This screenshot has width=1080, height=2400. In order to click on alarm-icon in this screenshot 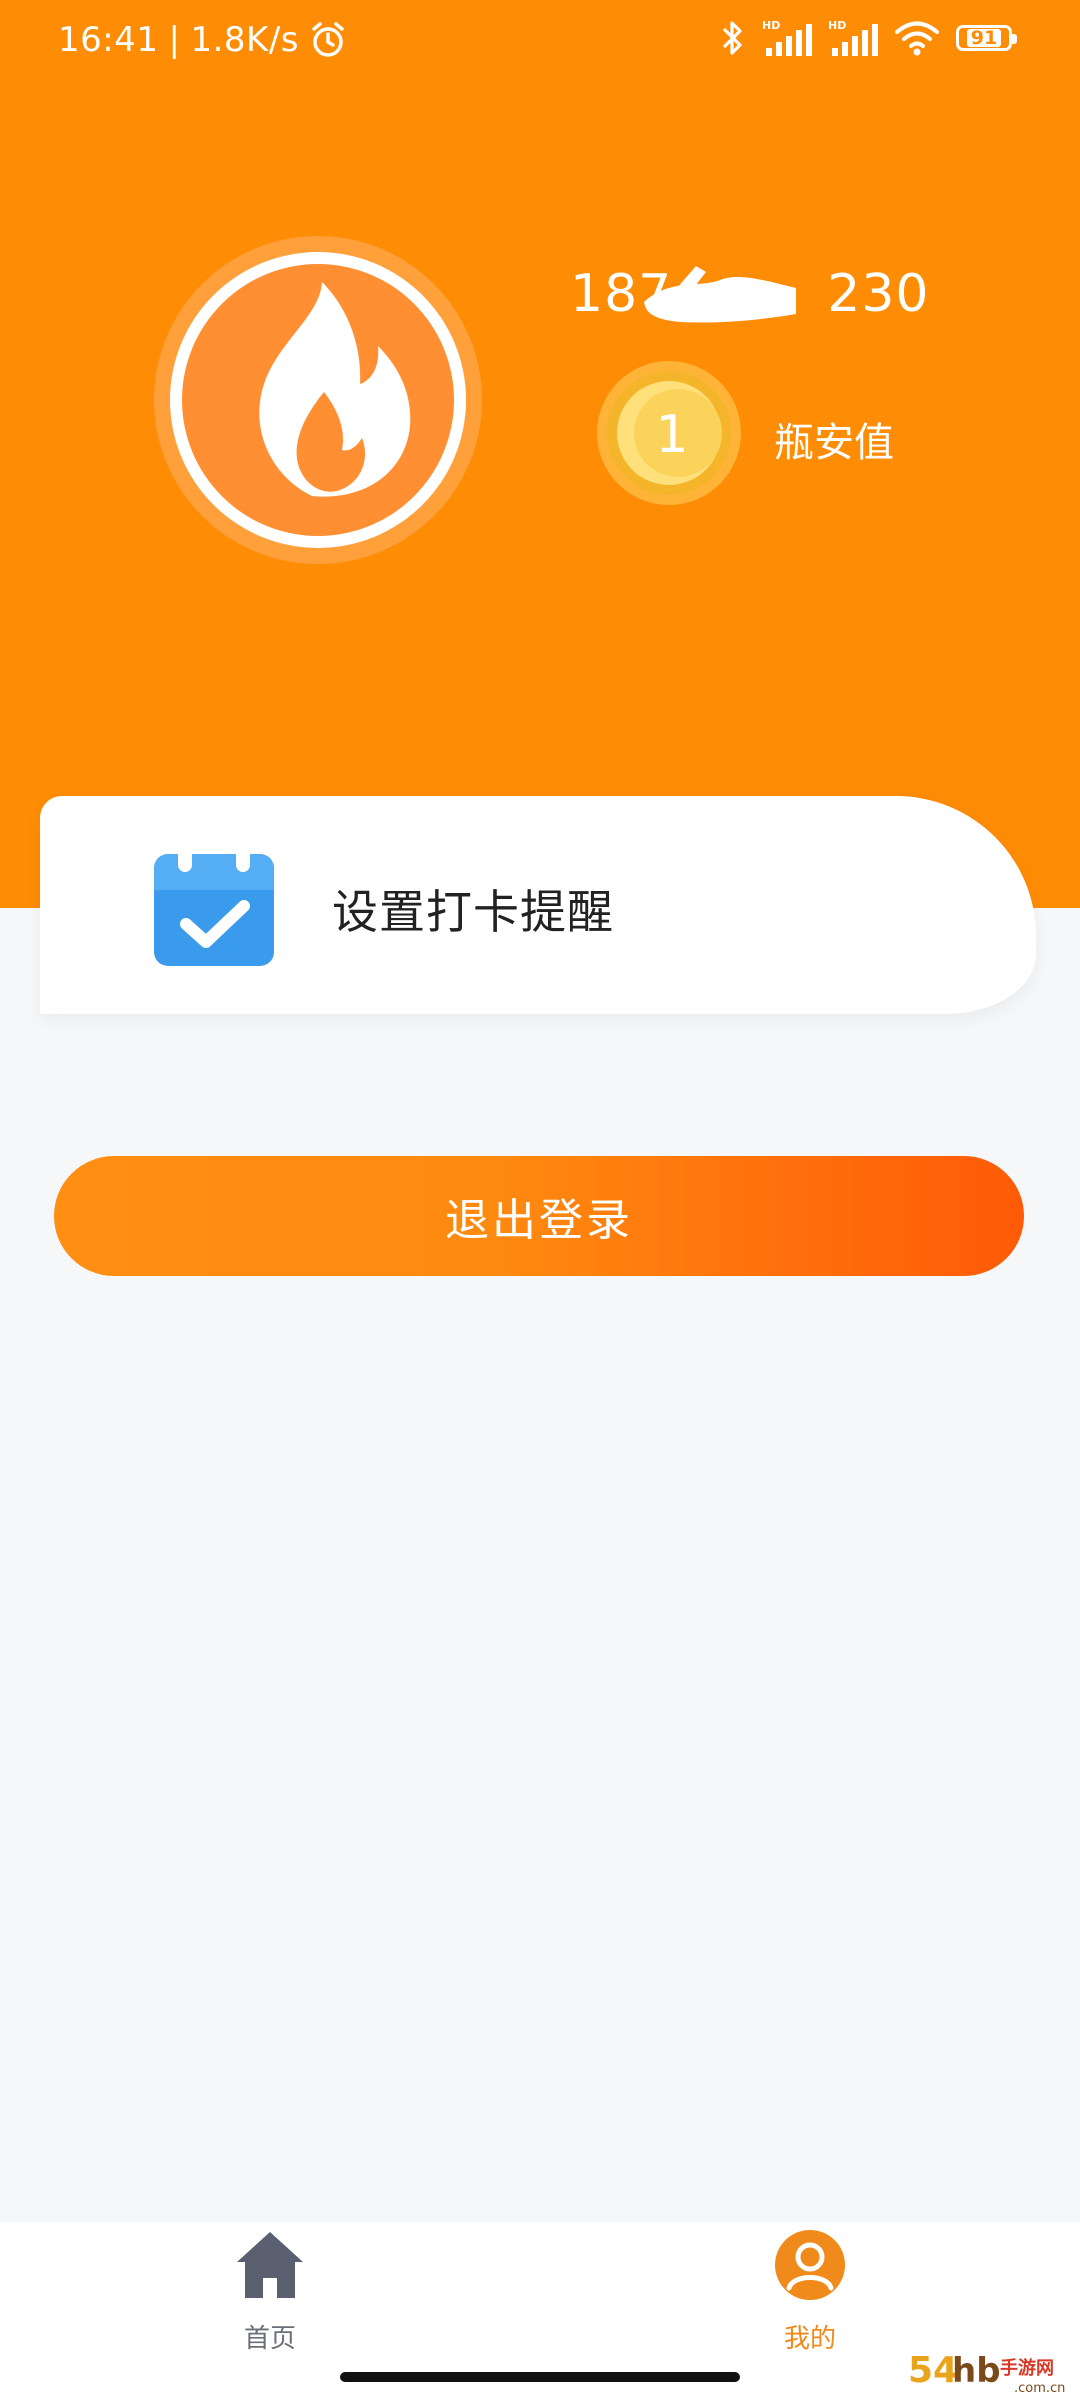, I will do `click(328, 39)`.